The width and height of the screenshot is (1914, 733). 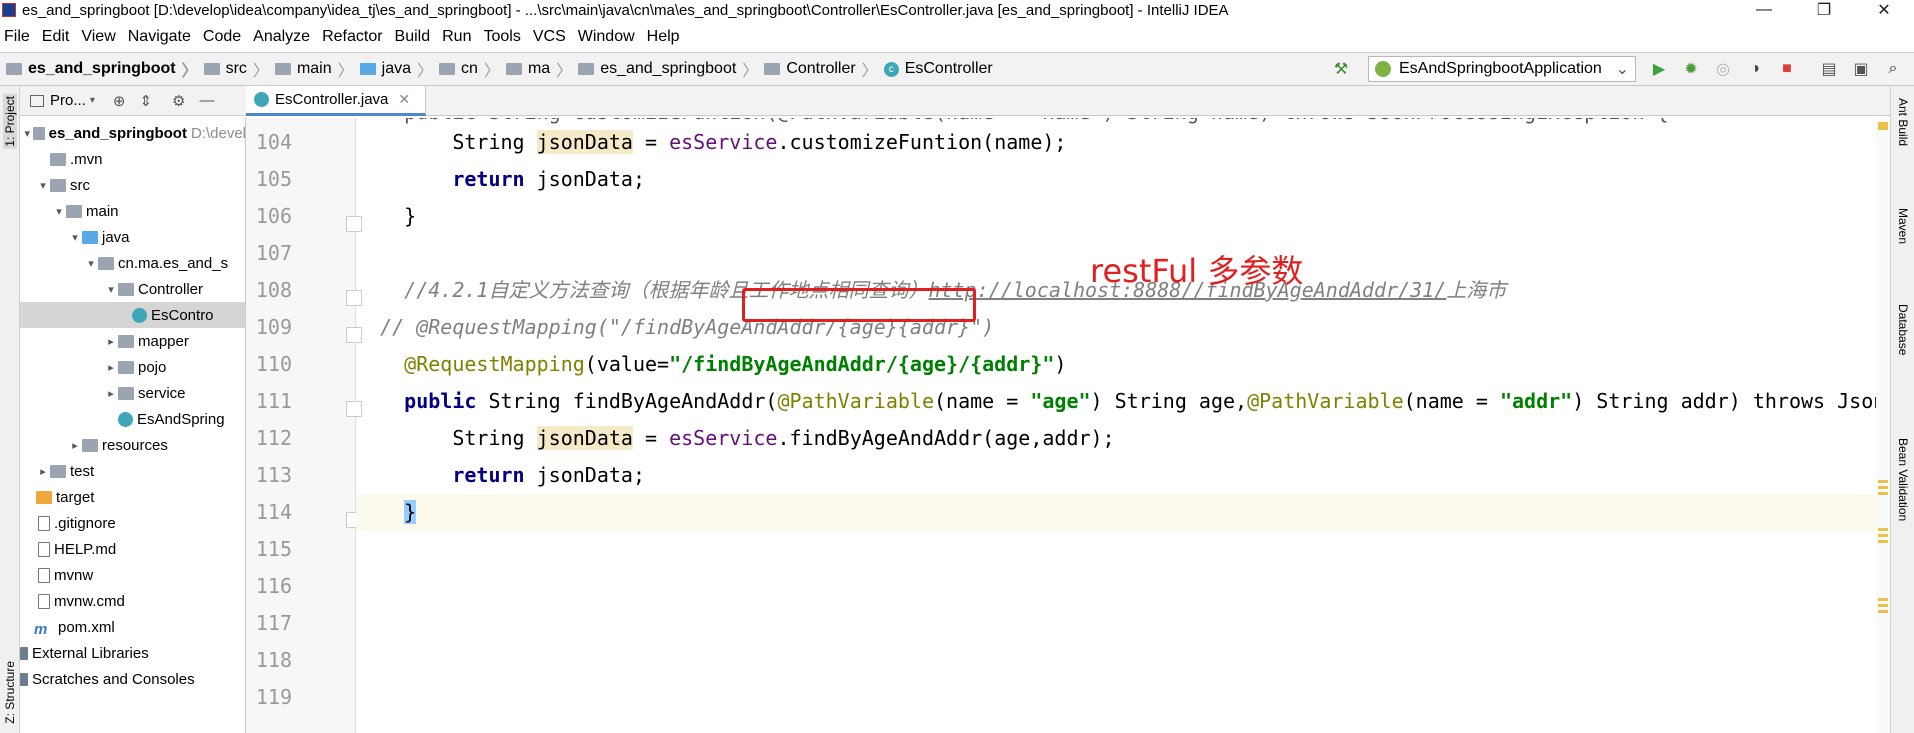 I want to click on tree-item: Scratches and Consoles, so click(x=132, y=679).